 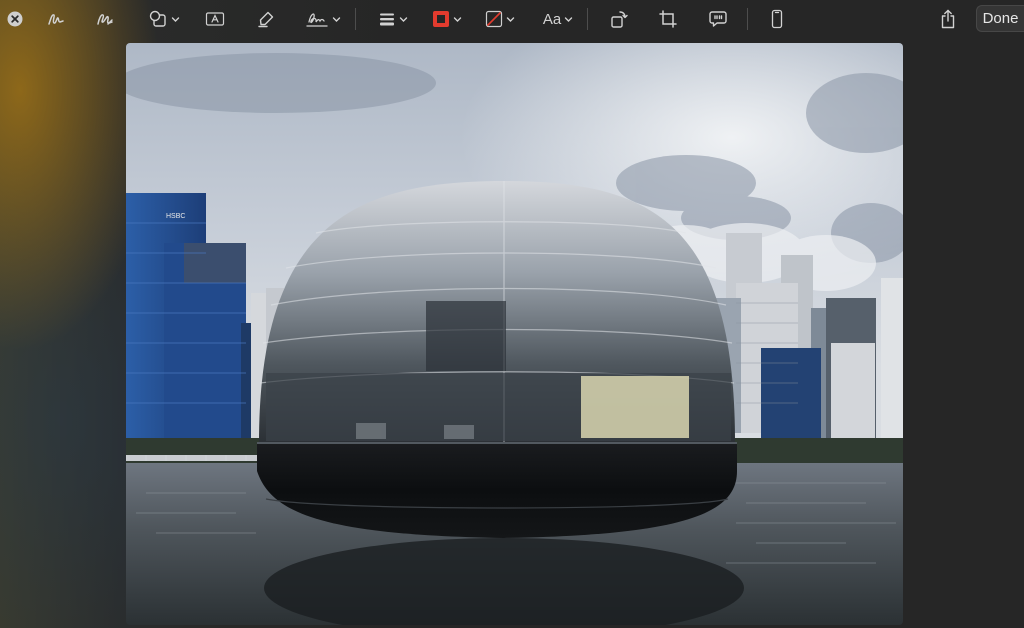 I want to click on hsbc-sign: HSBC, so click(x=175, y=216).